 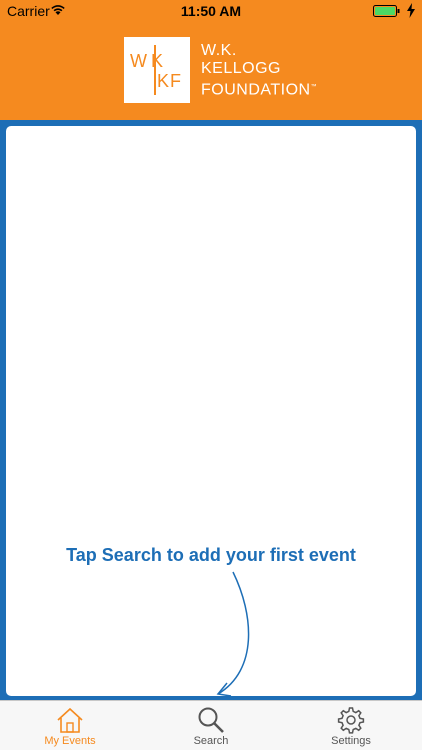 I want to click on charging-bolt-icon, so click(x=411, y=10).